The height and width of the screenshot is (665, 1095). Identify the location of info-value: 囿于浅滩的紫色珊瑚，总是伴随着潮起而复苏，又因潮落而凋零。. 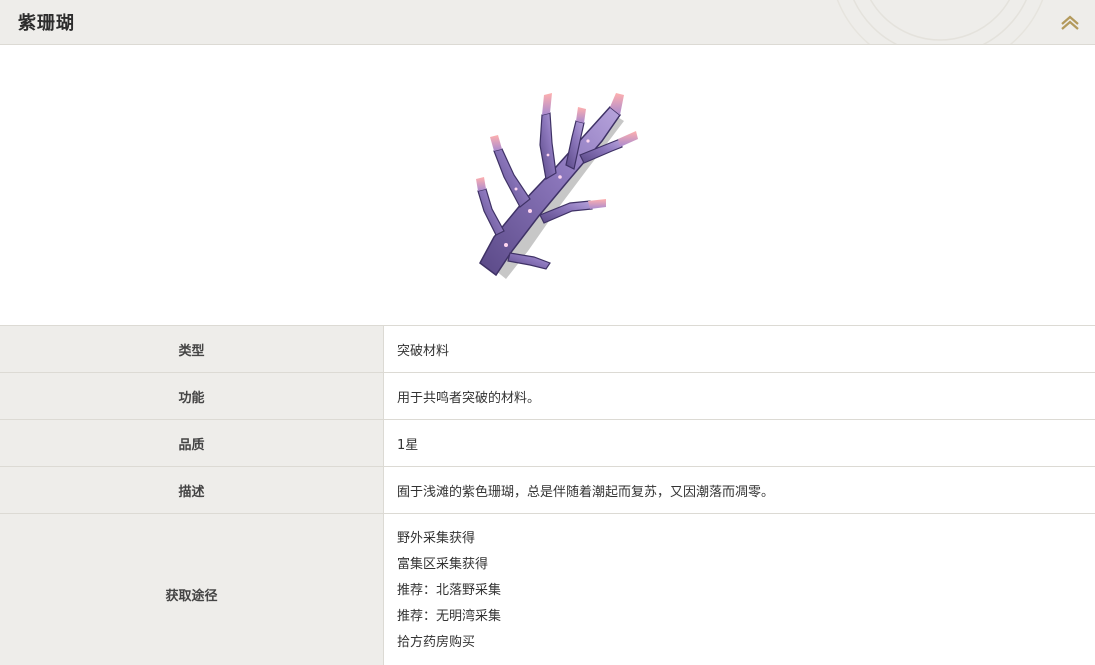
(586, 492).